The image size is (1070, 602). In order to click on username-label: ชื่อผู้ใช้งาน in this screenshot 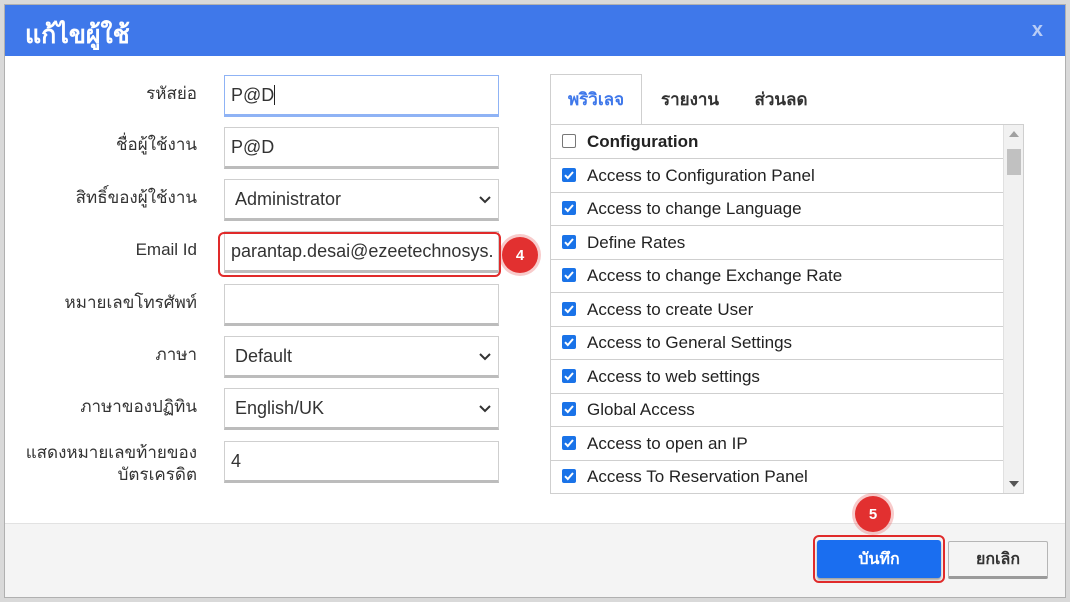, I will do `click(156, 144)`.